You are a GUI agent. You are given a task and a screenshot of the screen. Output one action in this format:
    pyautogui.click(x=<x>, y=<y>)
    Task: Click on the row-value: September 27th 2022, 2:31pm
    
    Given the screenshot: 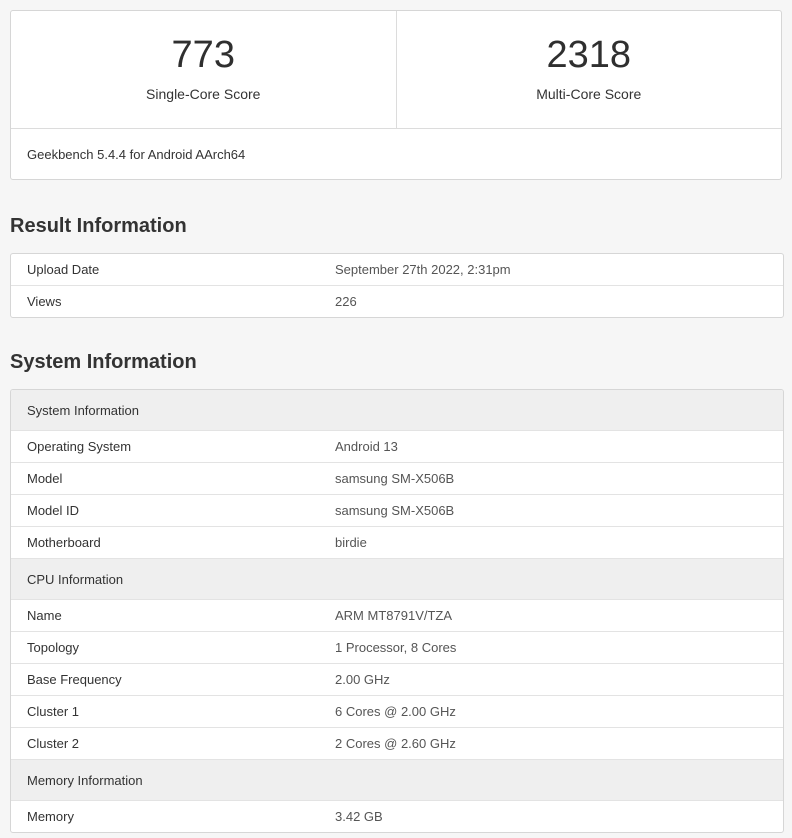 What is the action you would take?
    pyautogui.click(x=423, y=269)
    